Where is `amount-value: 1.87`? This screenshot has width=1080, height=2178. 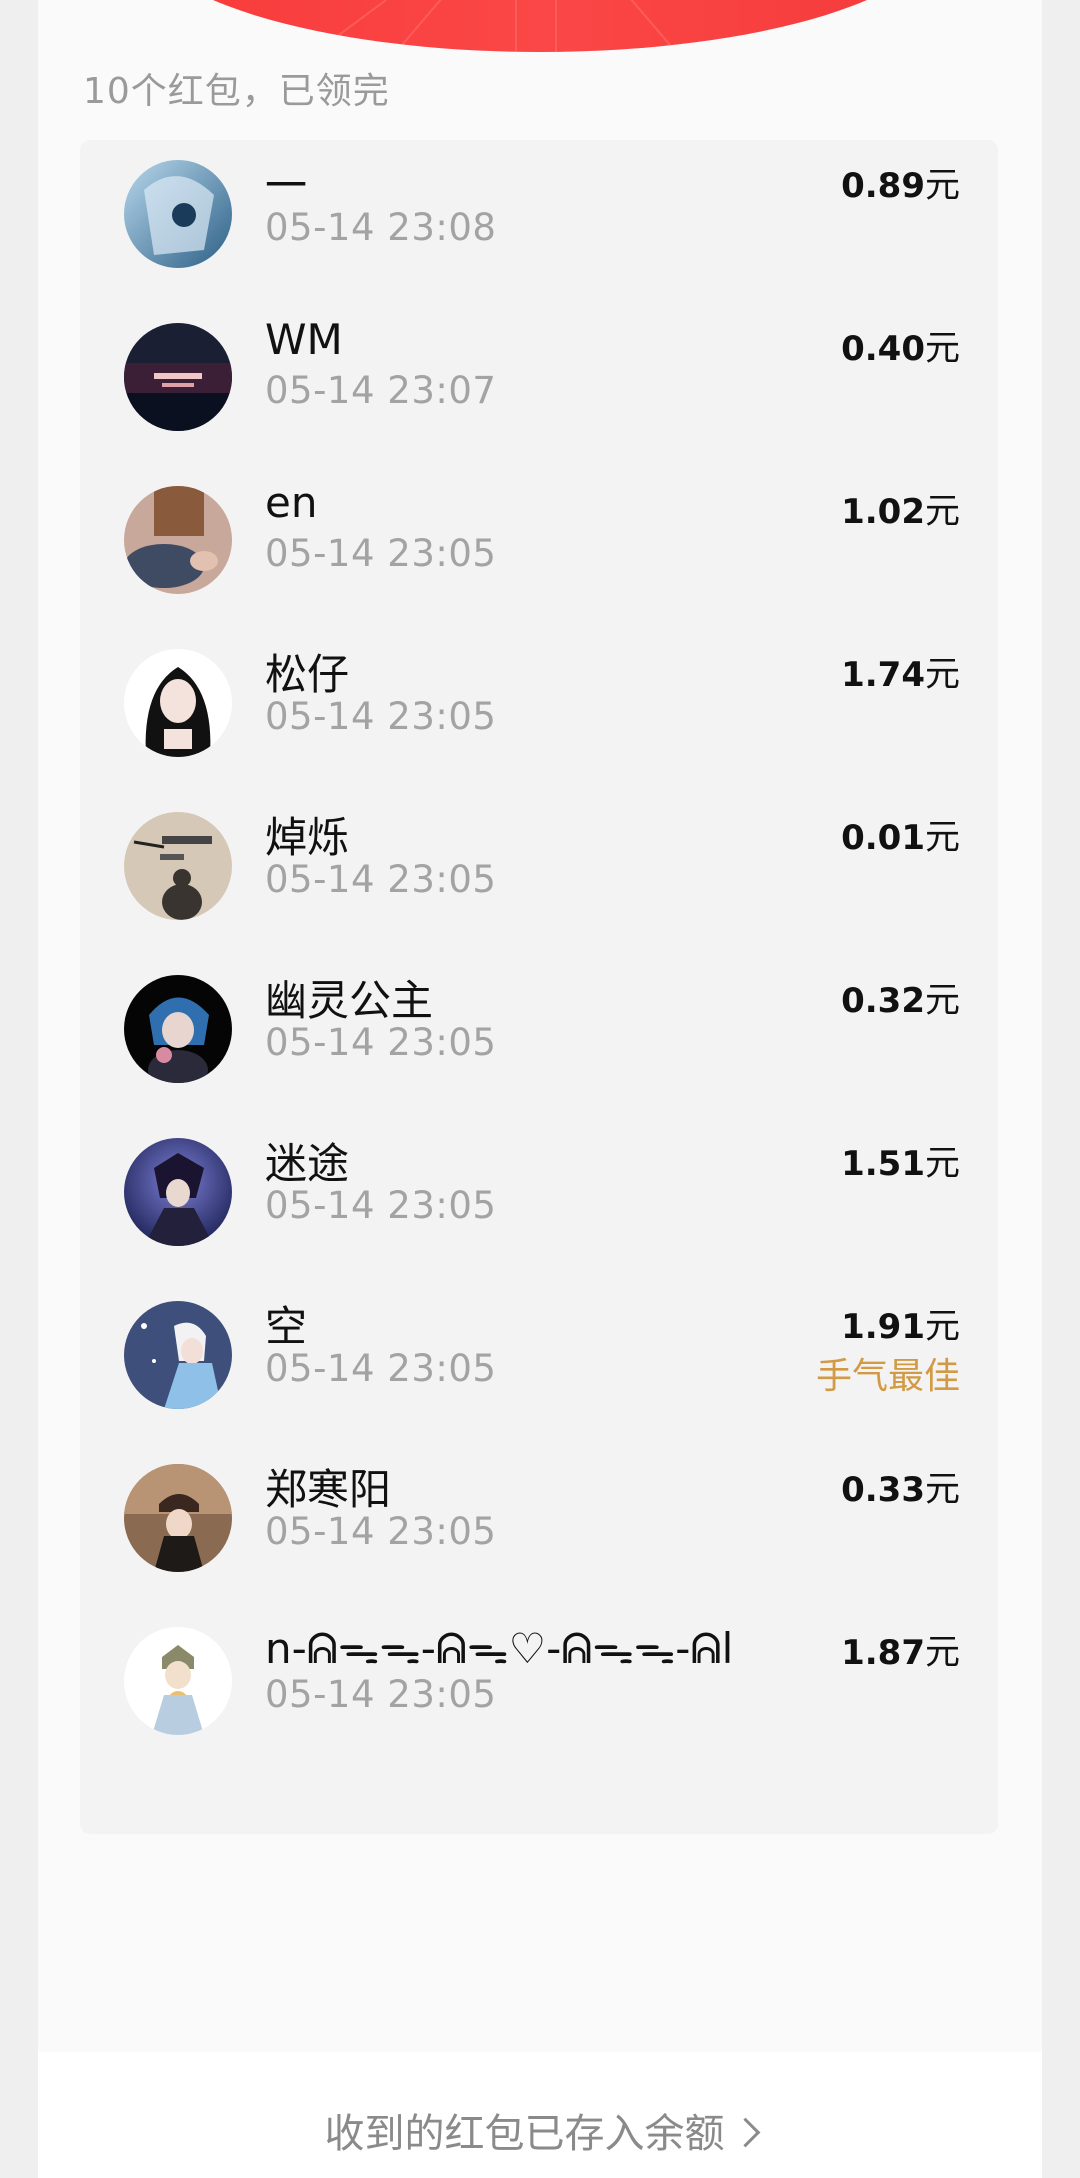 amount-value: 1.87 is located at coordinates (883, 1653).